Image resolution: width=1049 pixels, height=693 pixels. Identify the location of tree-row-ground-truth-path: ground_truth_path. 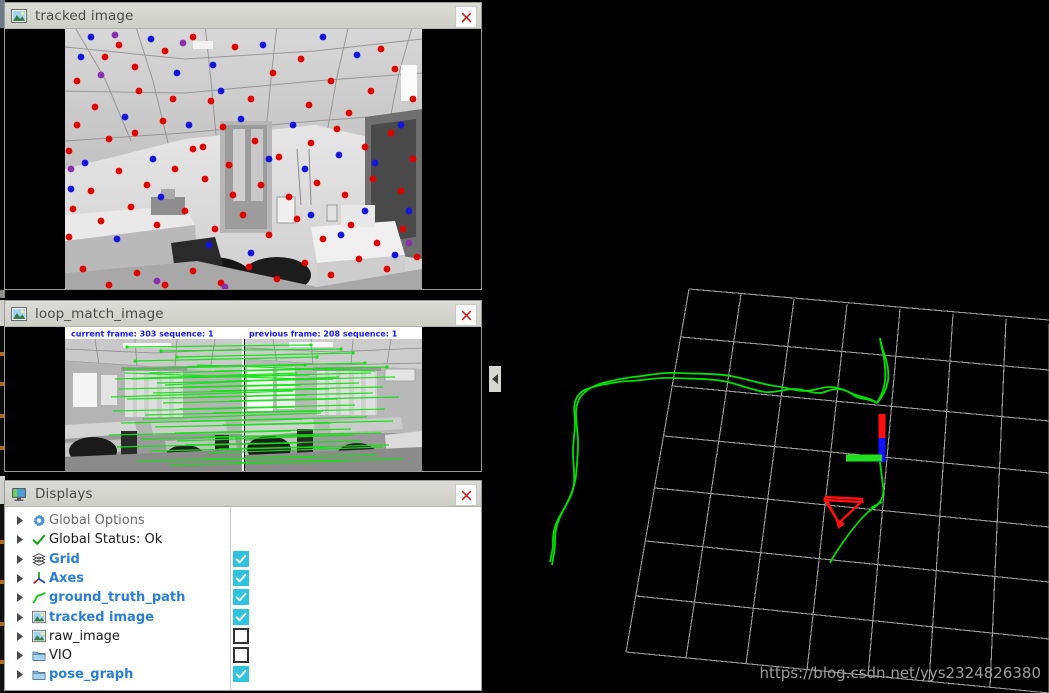
(246, 597).